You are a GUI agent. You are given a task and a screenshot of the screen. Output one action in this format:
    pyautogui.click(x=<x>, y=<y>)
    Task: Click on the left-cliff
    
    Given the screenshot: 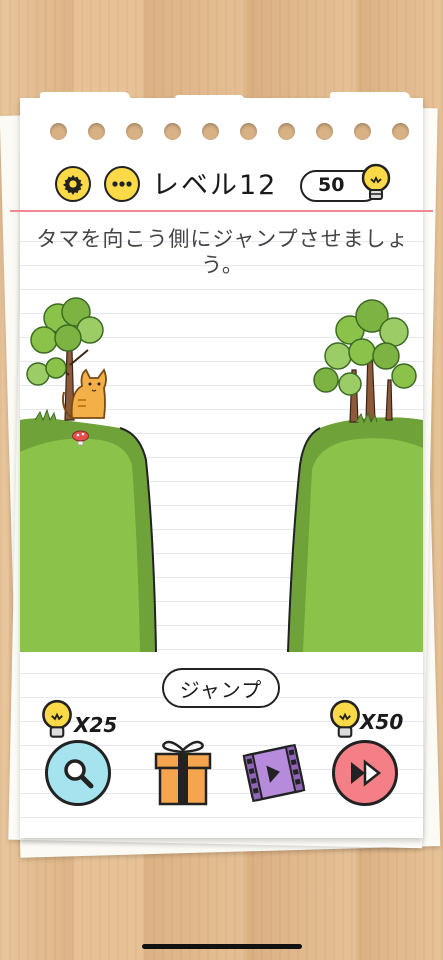 What is the action you would take?
    pyautogui.click(x=88, y=535)
    